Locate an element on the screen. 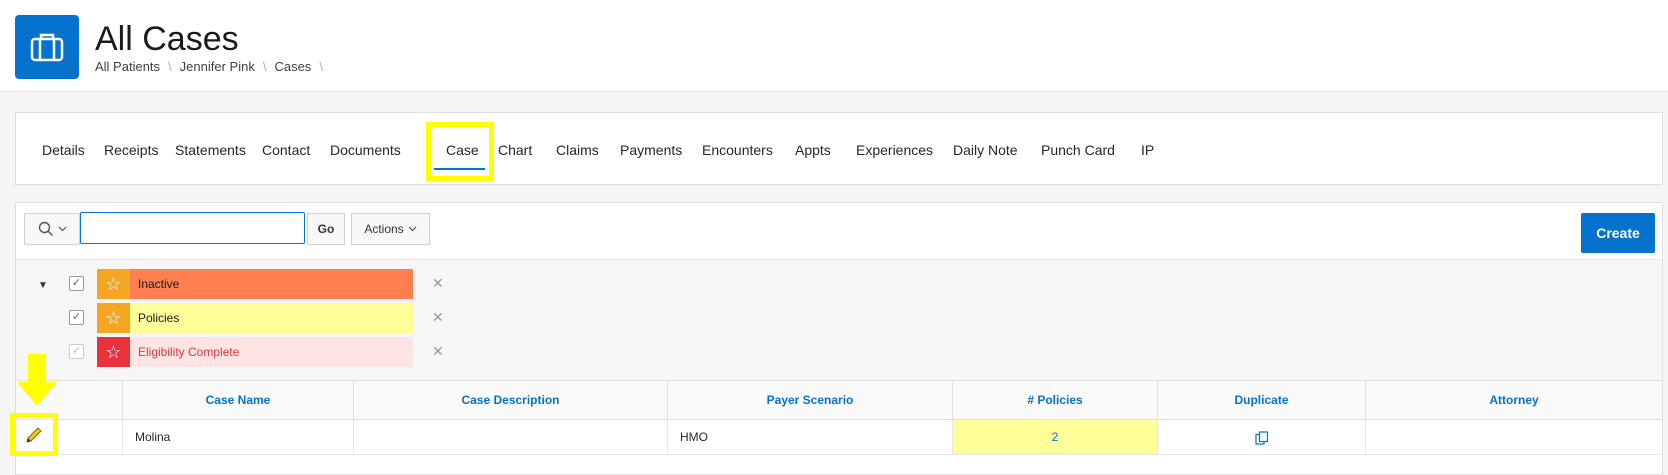 This screenshot has width=1668, height=475. duplicate-icon is located at coordinates (1261, 438).